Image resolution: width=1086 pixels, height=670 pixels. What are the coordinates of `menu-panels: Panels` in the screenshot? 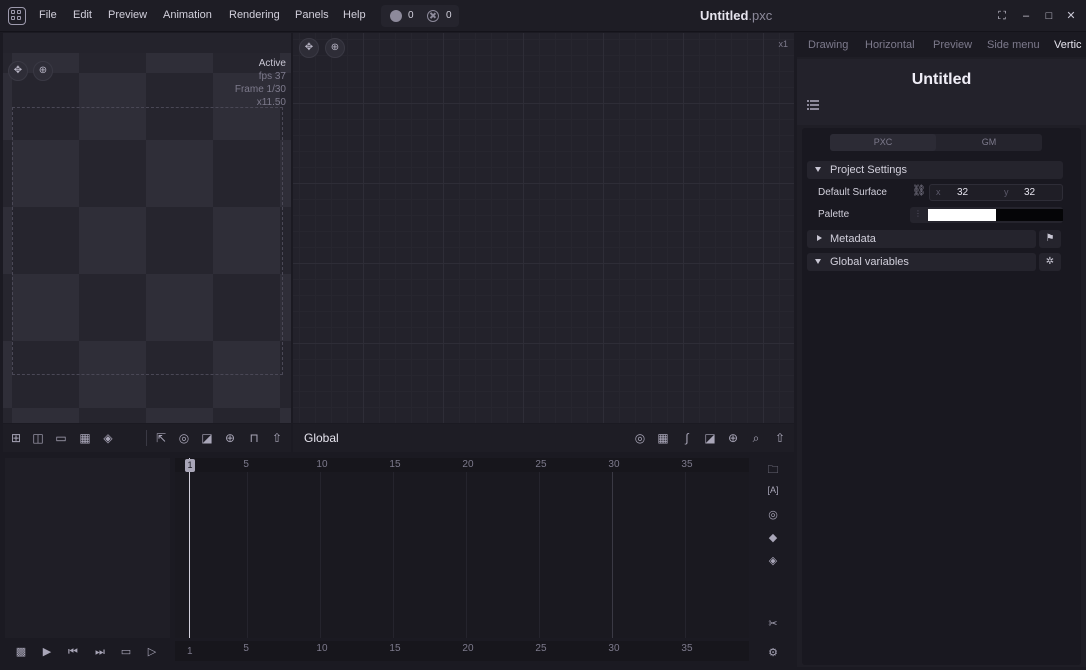 It's located at (312, 15).